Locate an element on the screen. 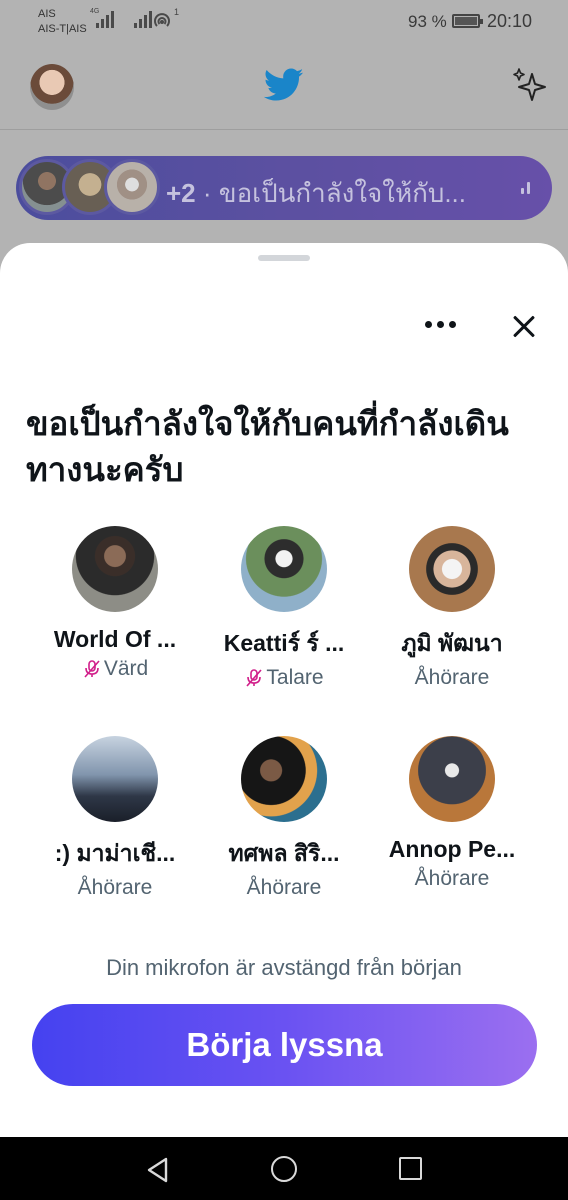  home-icon is located at coordinates (284, 1169).